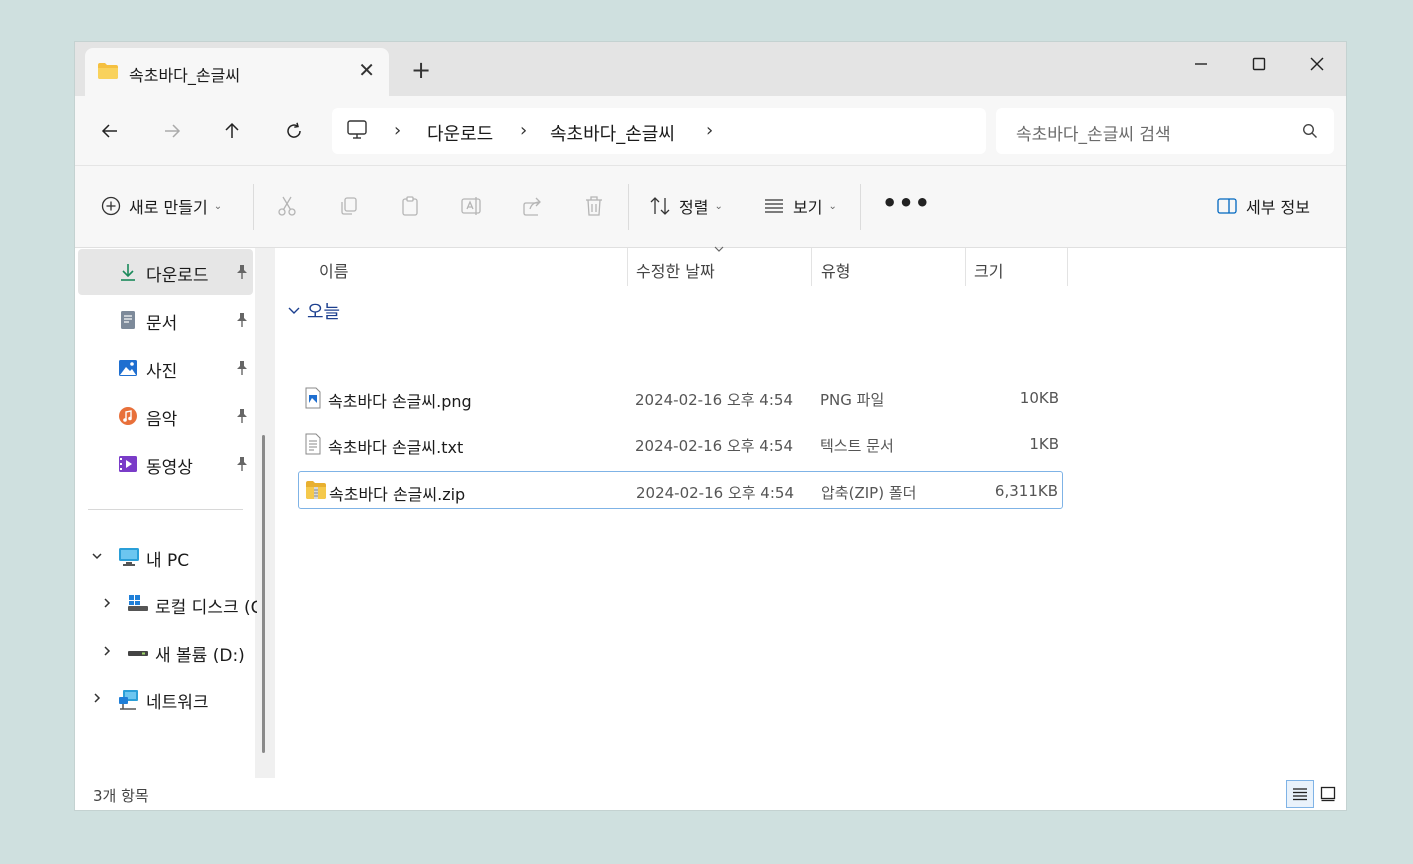 The image size is (1413, 864). I want to click on sidebar-item-downloads: 다운로드, so click(165, 272).